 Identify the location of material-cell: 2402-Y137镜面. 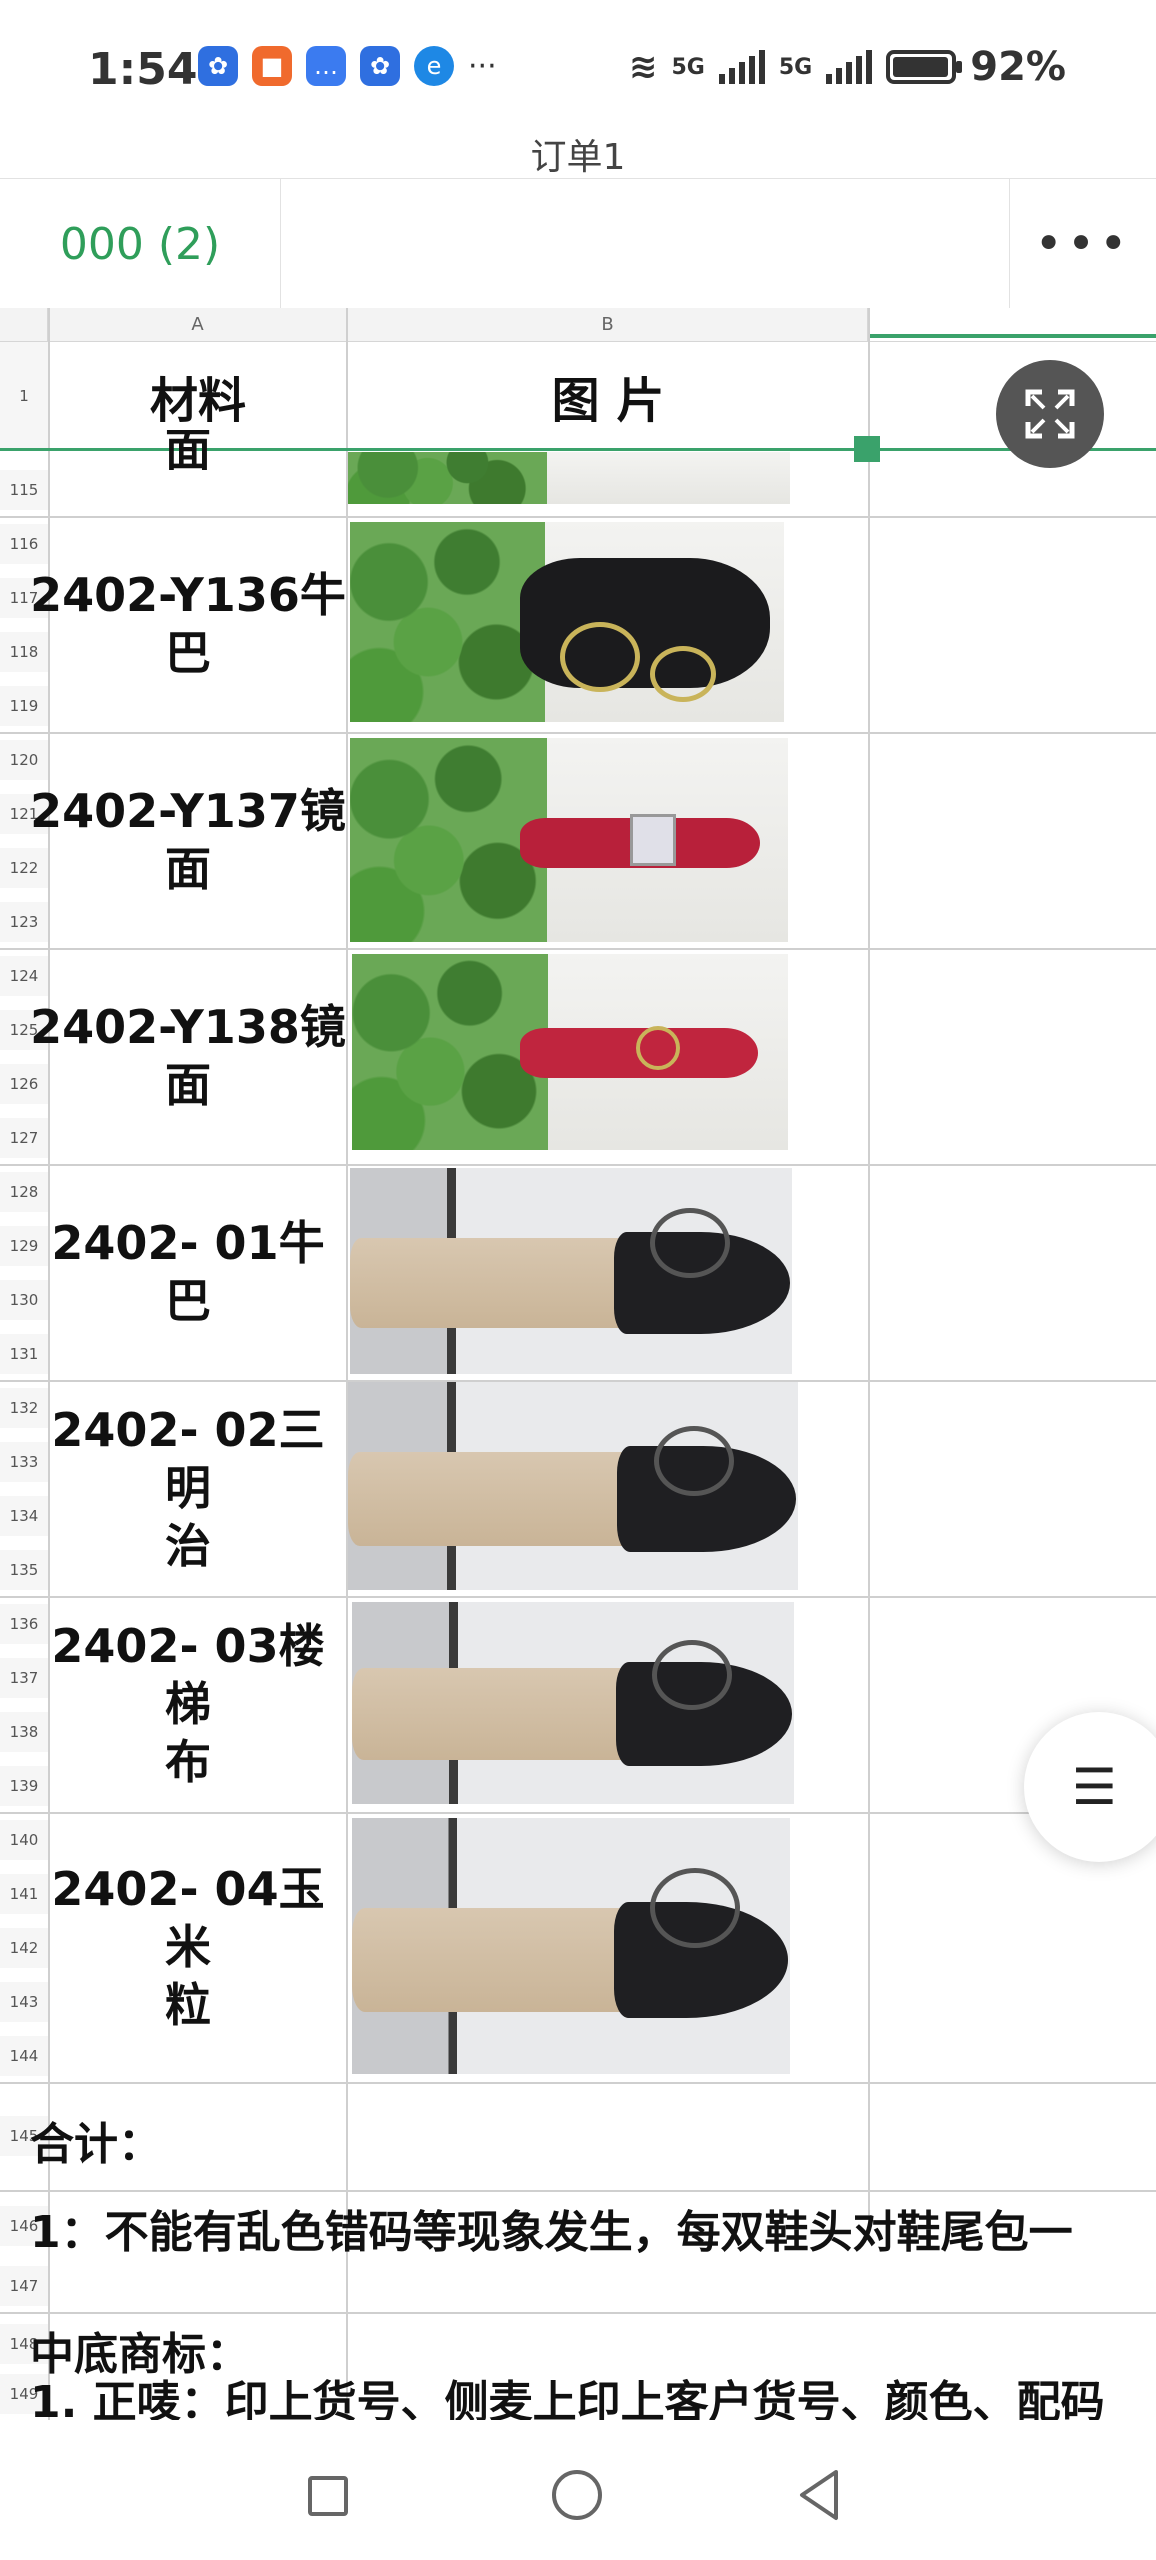
(188, 840).